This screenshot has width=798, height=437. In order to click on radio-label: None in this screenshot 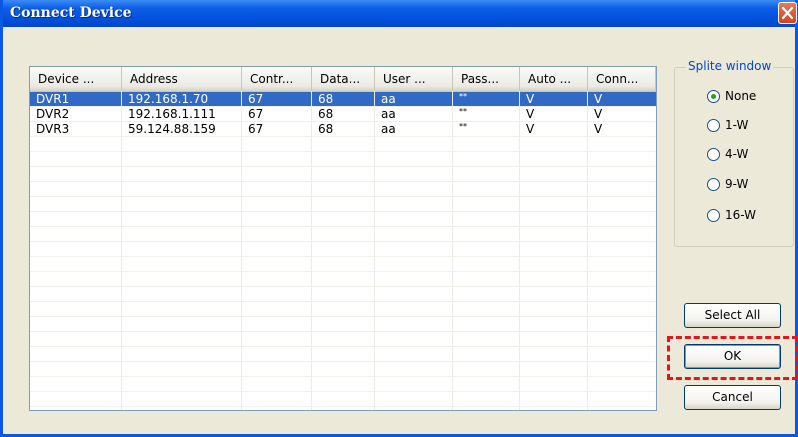, I will do `click(741, 96)`.